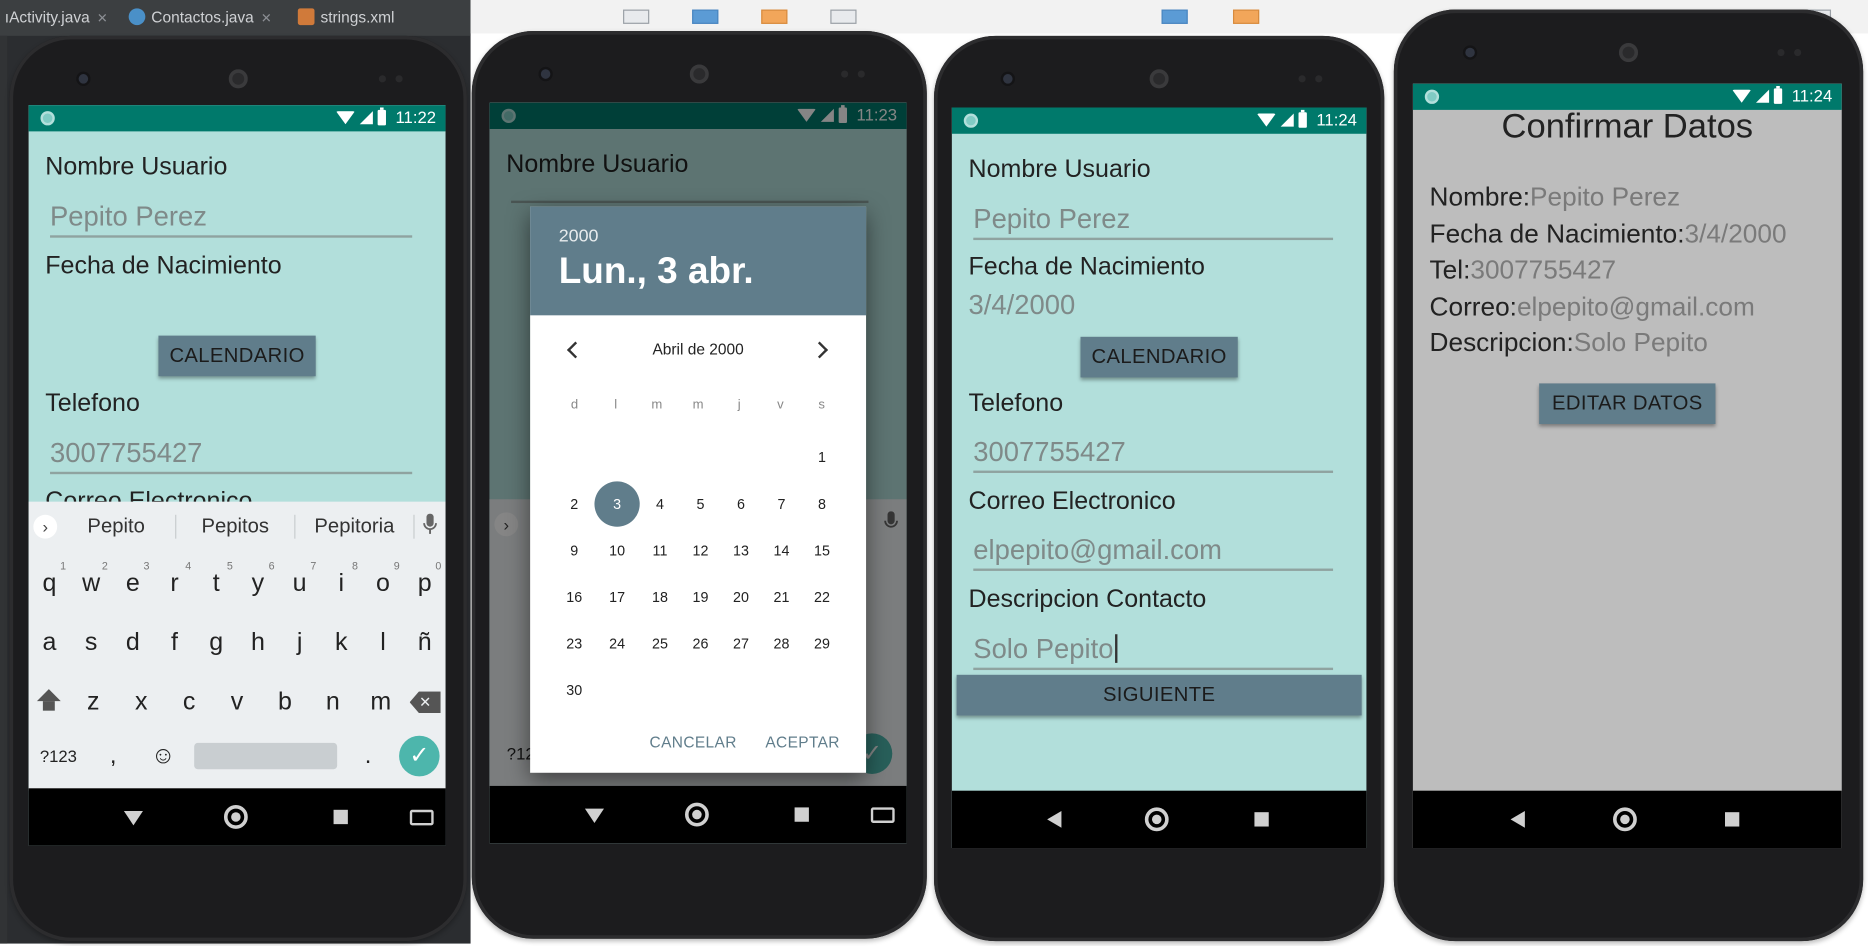  What do you see at coordinates (574, 550) in the screenshot?
I see `day-cell: 9` at bounding box center [574, 550].